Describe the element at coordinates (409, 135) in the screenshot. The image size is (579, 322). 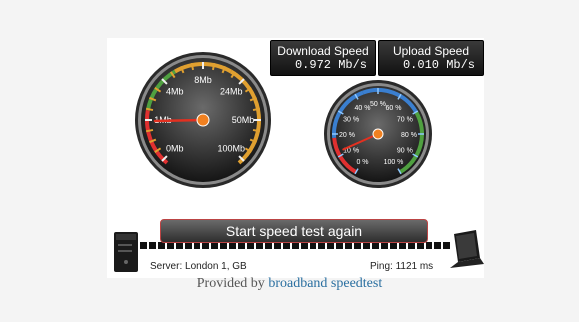
I see `upload-scale-label: 80 %` at that location.